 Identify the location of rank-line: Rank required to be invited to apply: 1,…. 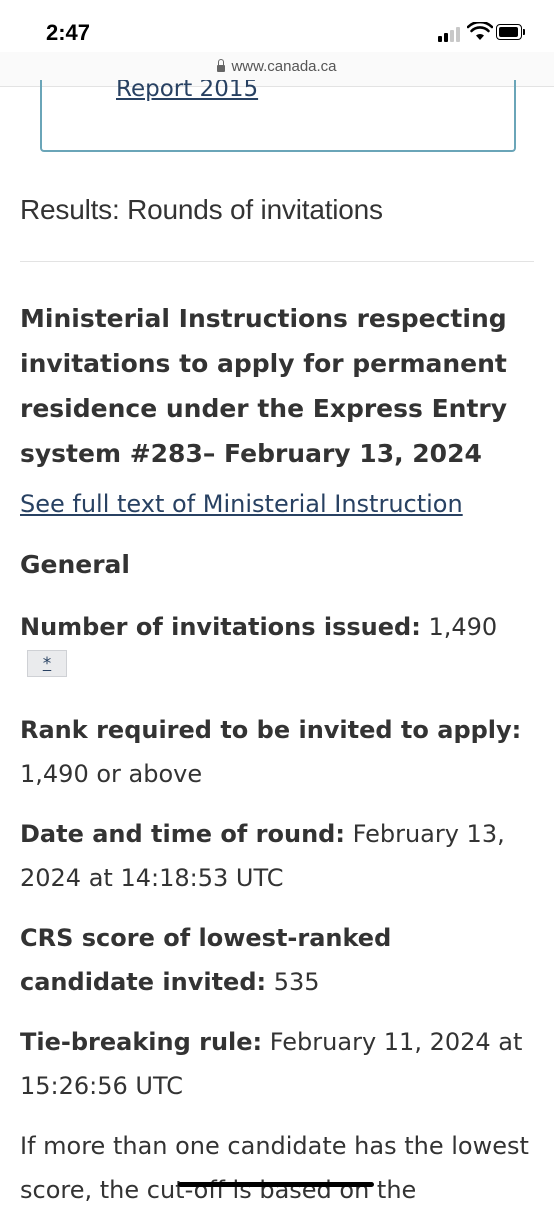
(275, 752).